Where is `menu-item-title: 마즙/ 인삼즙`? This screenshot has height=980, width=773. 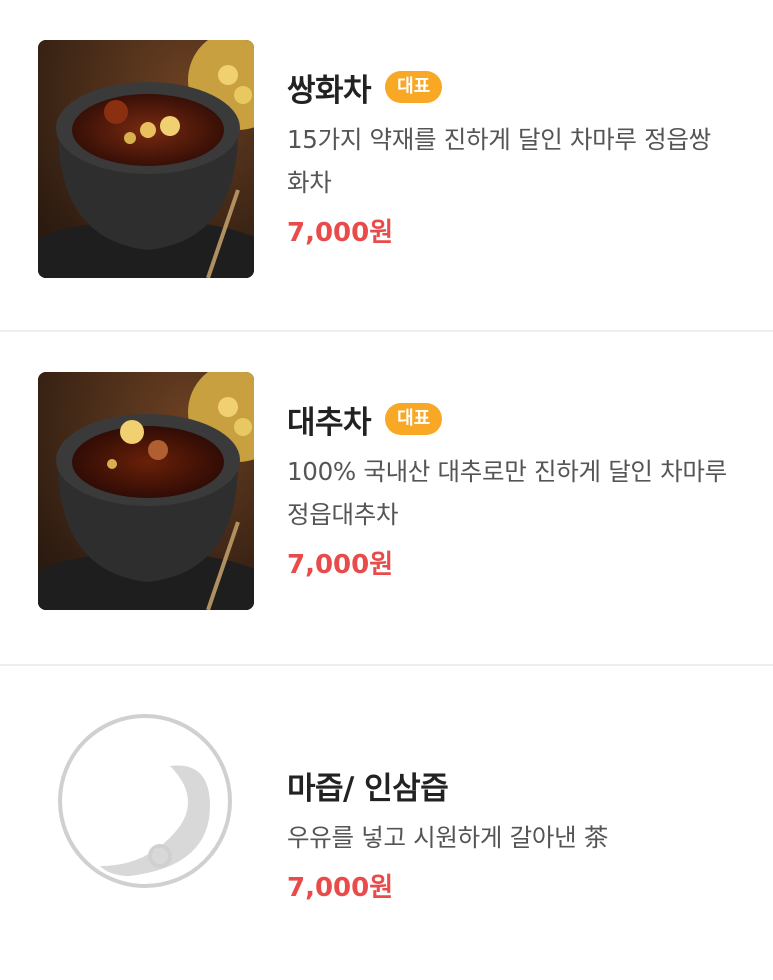 menu-item-title: 마즙/ 인삼즙 is located at coordinates (368, 788).